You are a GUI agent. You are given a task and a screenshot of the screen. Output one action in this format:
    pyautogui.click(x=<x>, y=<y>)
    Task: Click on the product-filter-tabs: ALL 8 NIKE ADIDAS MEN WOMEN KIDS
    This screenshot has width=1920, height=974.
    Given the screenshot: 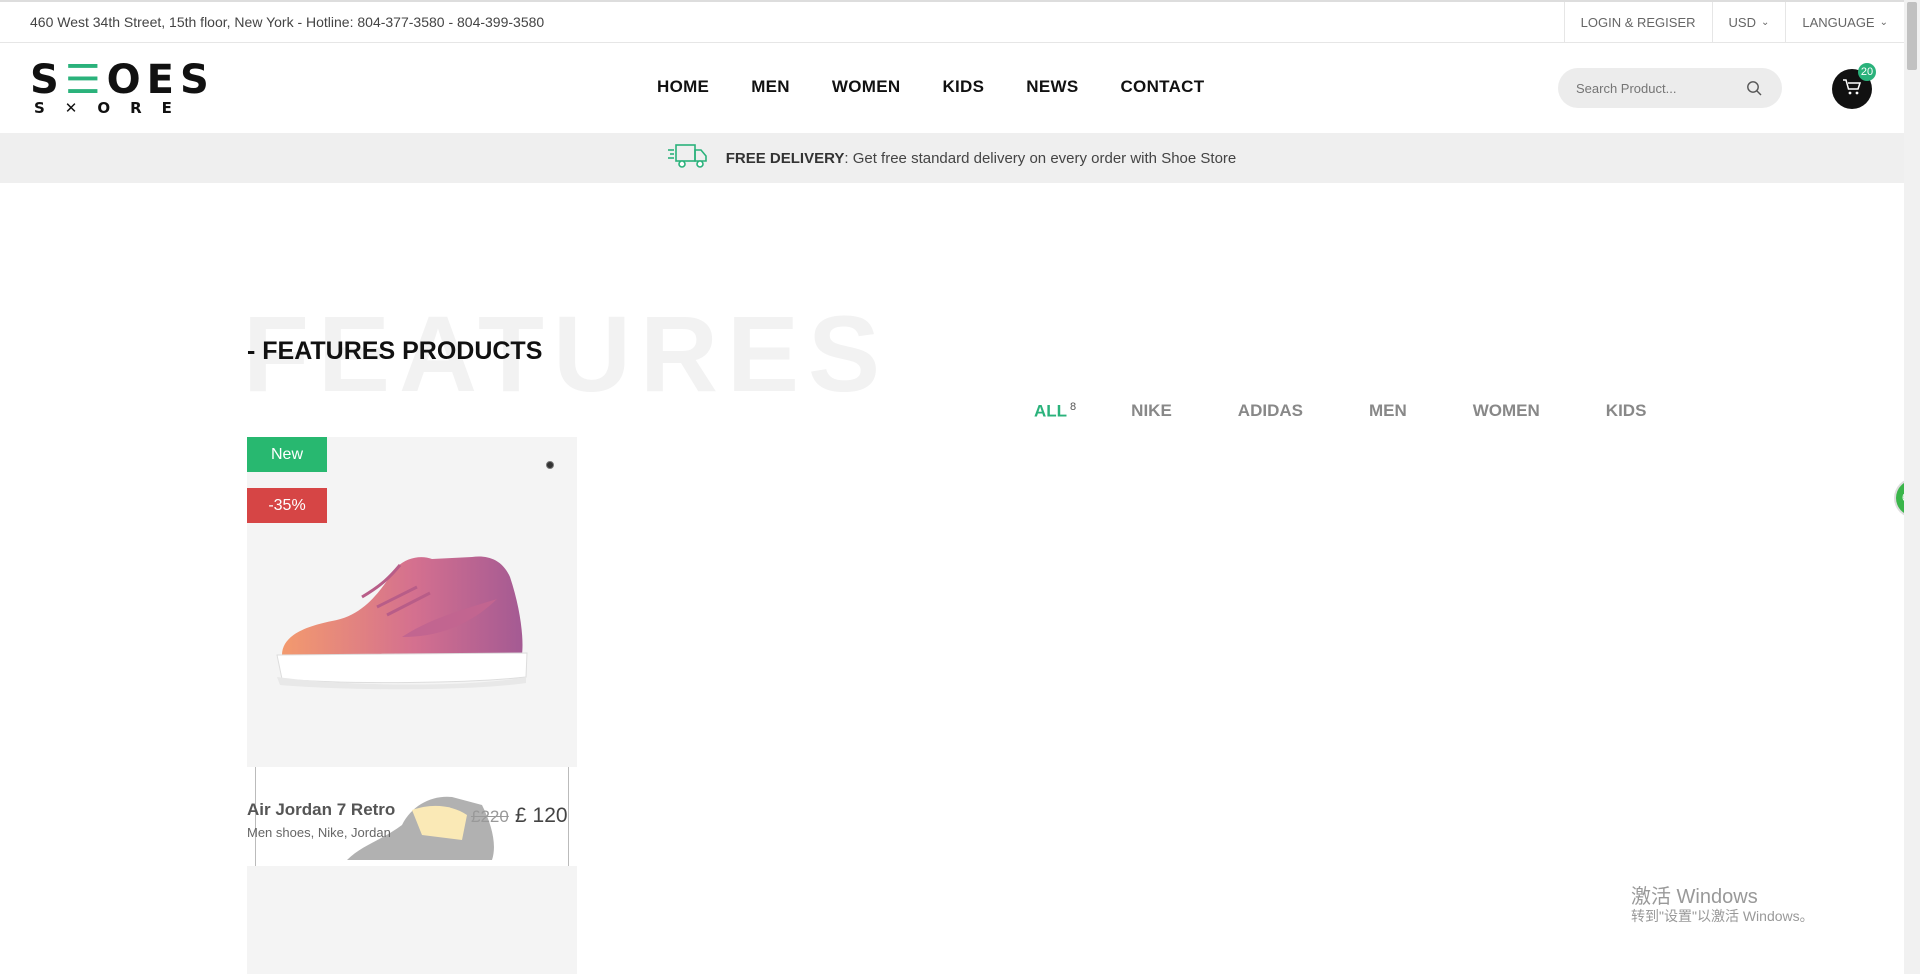 What is the action you would take?
    pyautogui.click(x=1340, y=411)
    